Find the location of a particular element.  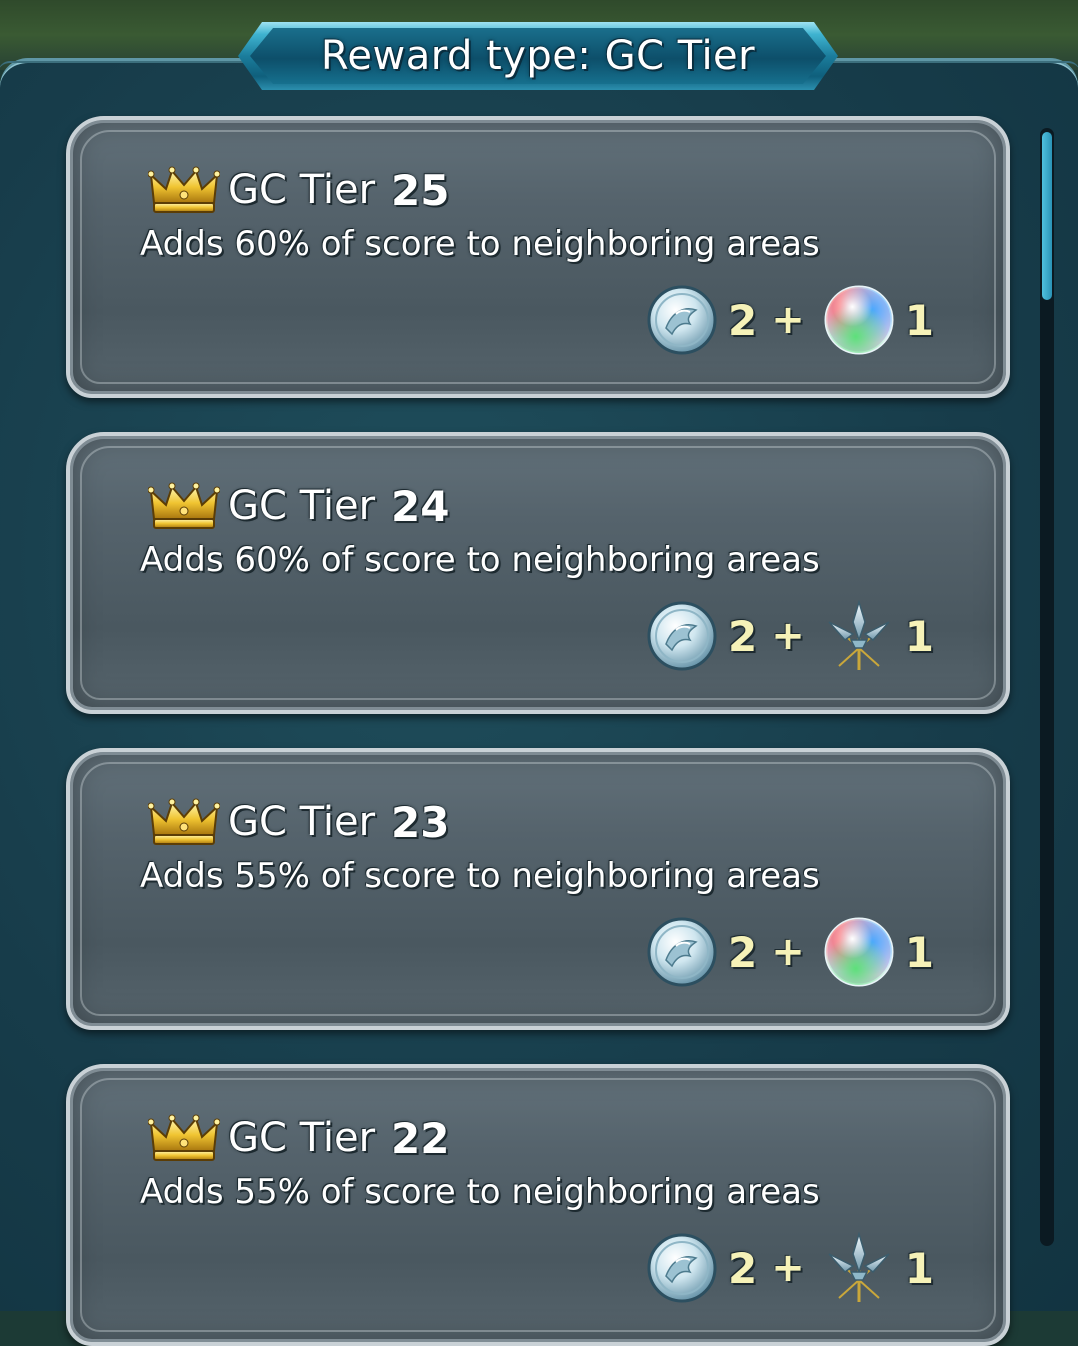

card-header: GC Tier 24 is located at coordinates (298, 506).